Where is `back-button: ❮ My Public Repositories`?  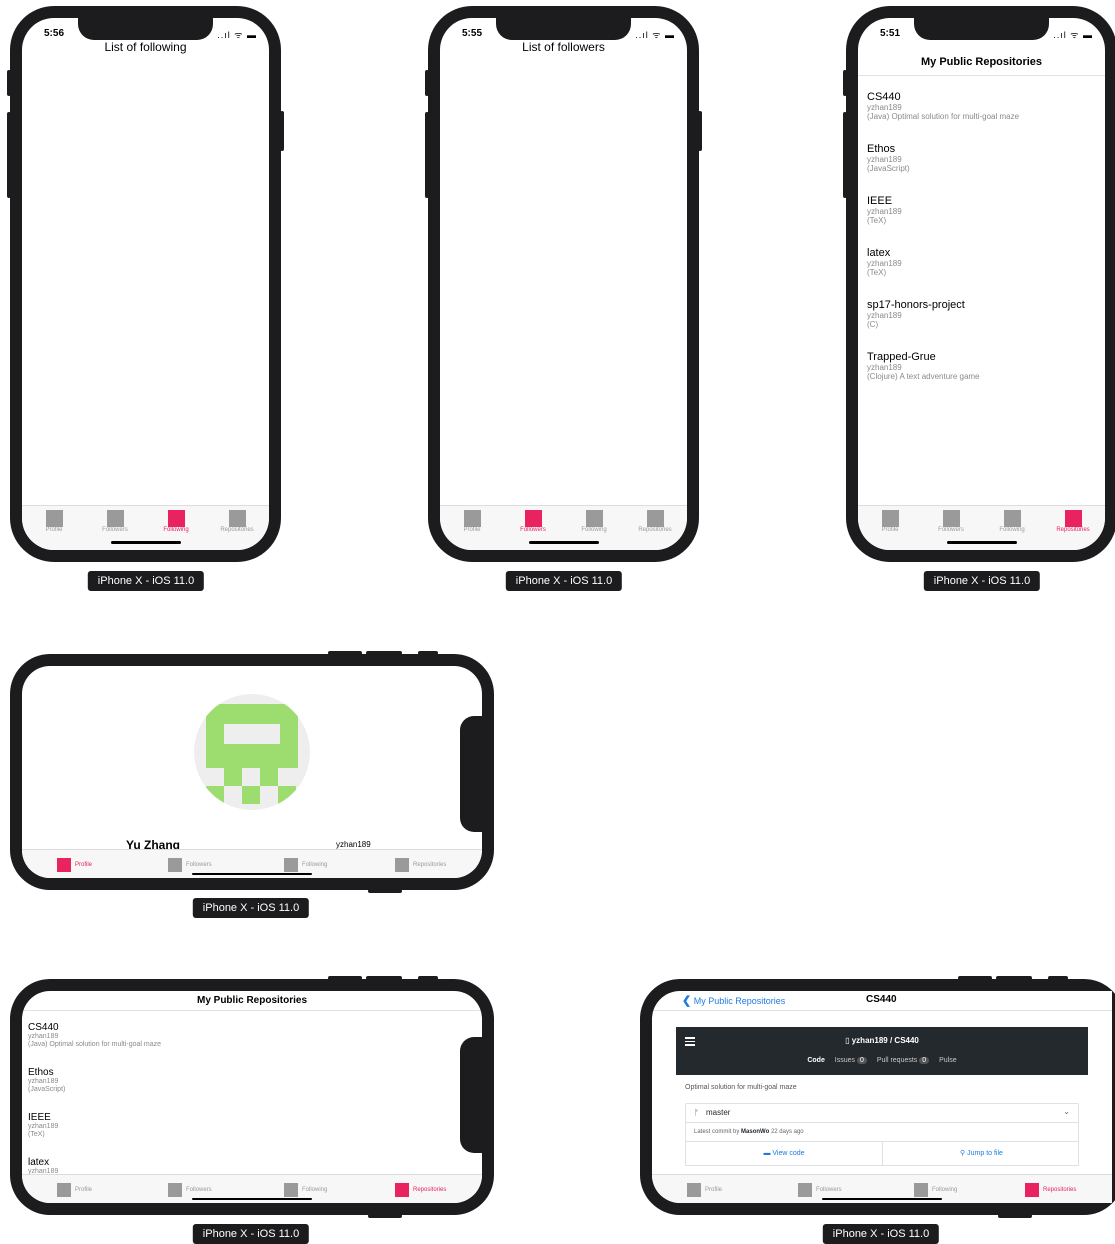 back-button: ❮ My Public Repositories is located at coordinates (733, 1000).